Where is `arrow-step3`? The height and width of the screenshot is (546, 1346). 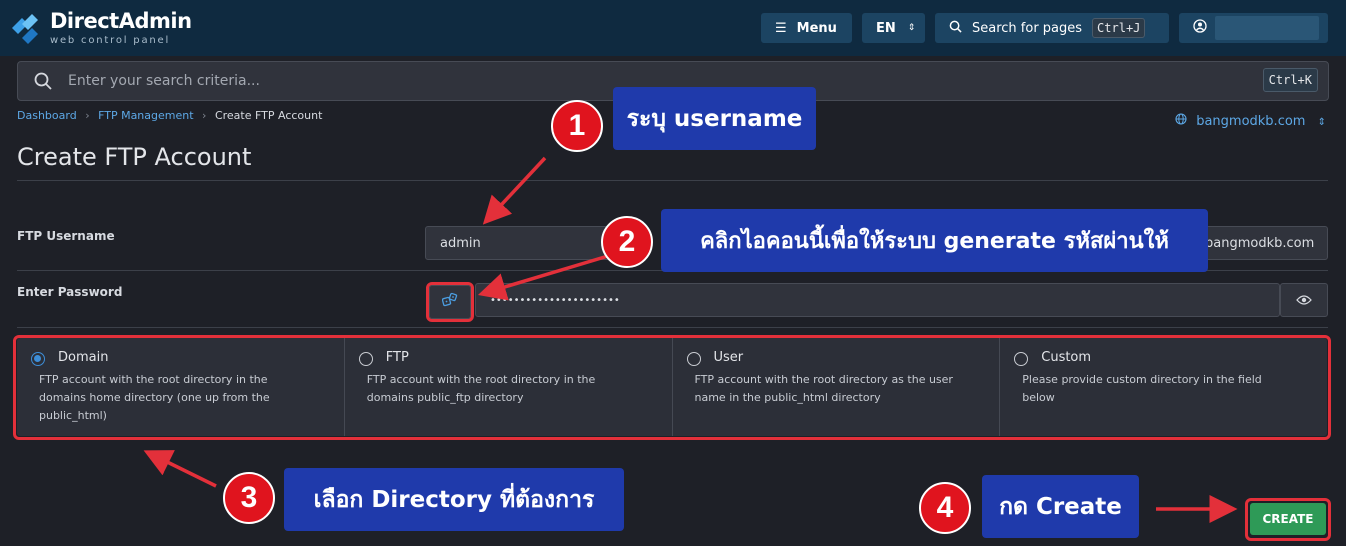 arrow-step3 is located at coordinates (180, 469).